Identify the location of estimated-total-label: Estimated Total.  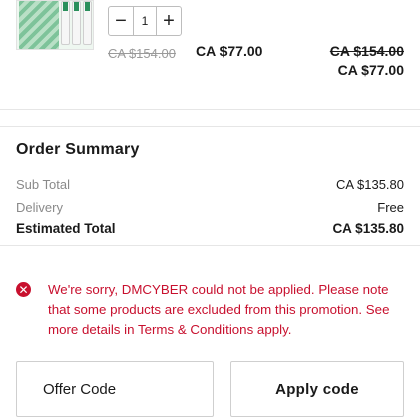
(66, 228).